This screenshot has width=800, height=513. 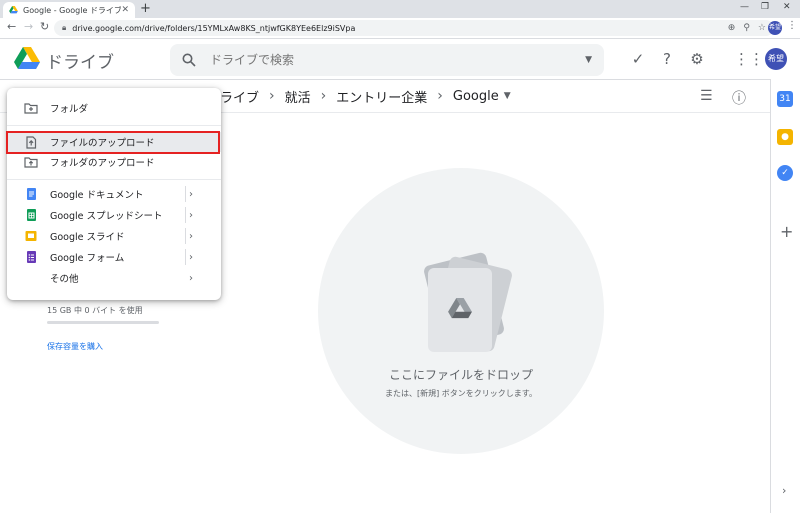 What do you see at coordinates (461, 393) in the screenshot?
I see `drop-zone-subtitle: または、[新規] ボタンをクリックします。` at bounding box center [461, 393].